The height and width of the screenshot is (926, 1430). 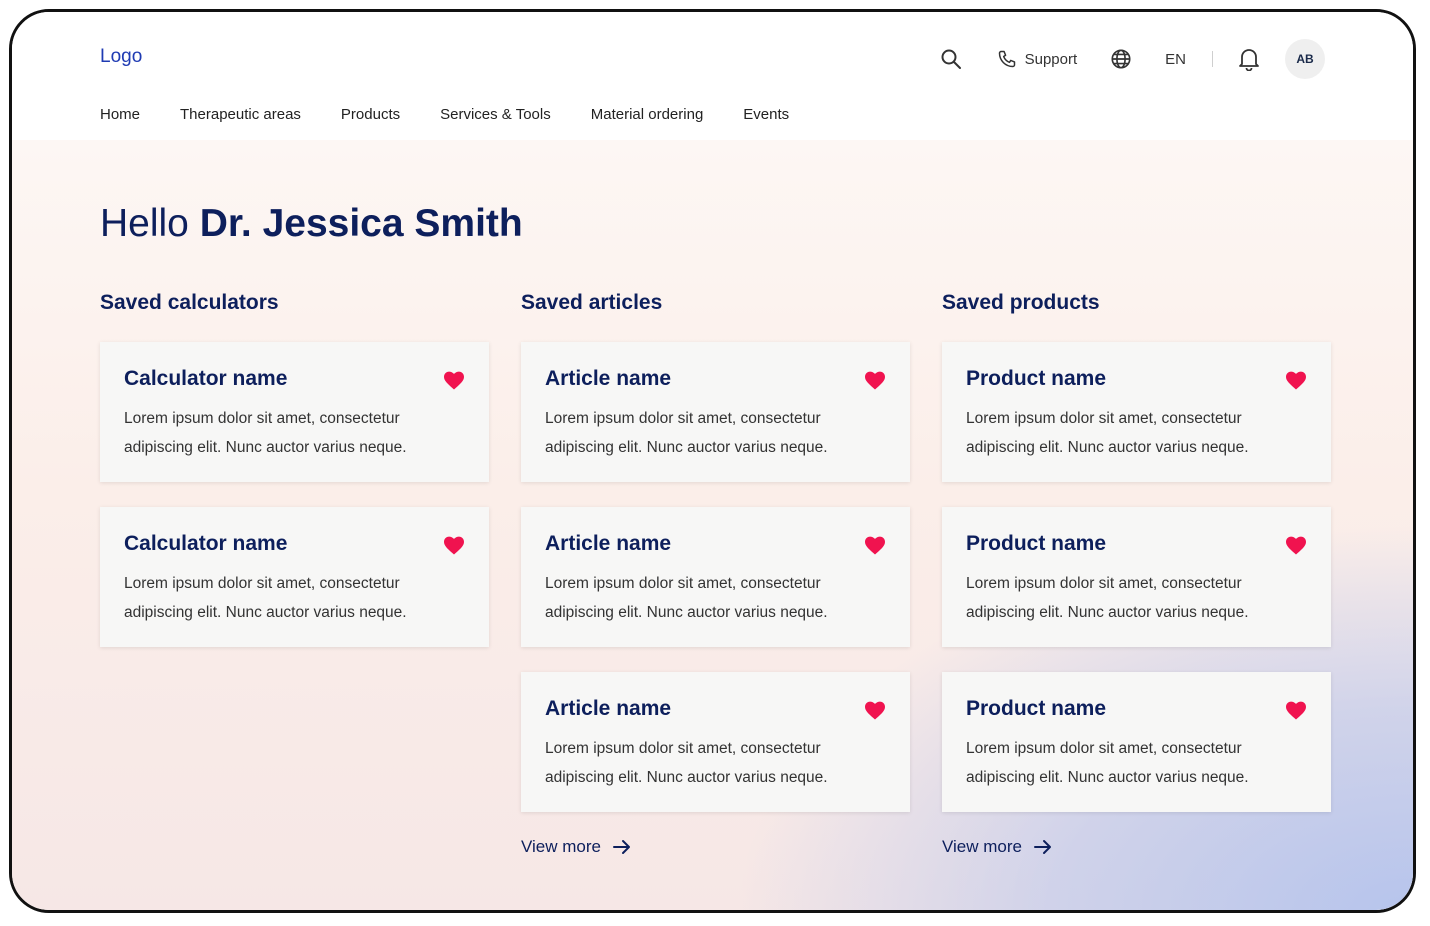 What do you see at coordinates (1021, 302) in the screenshot?
I see `section-title: Saved products` at bounding box center [1021, 302].